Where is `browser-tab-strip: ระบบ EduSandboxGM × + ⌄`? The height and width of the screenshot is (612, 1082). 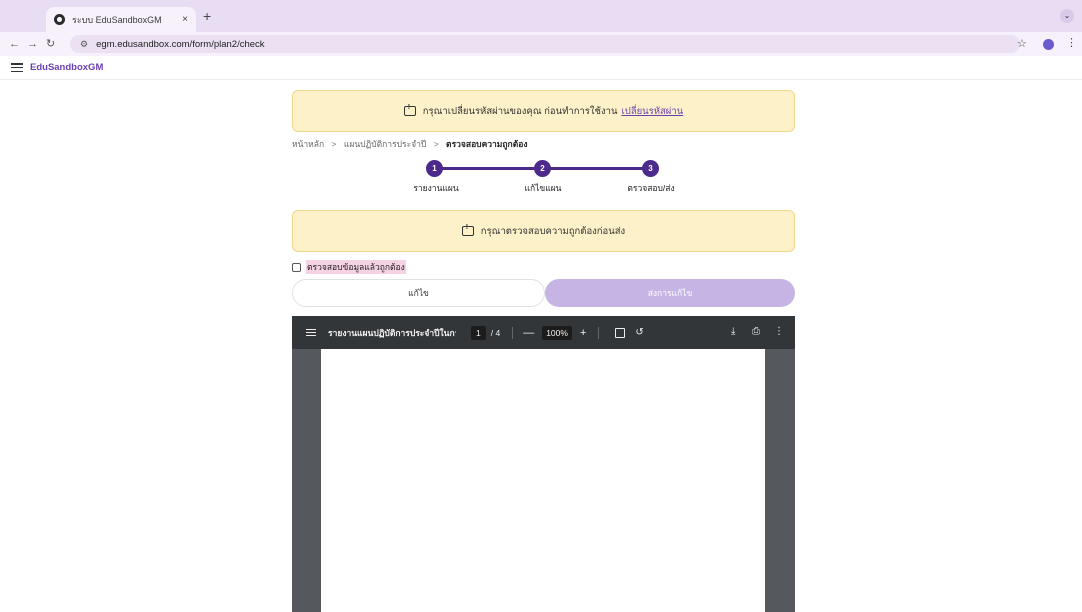
browser-tab-strip: ระบบ EduSandboxGM × + ⌄ is located at coordinates (541, 16).